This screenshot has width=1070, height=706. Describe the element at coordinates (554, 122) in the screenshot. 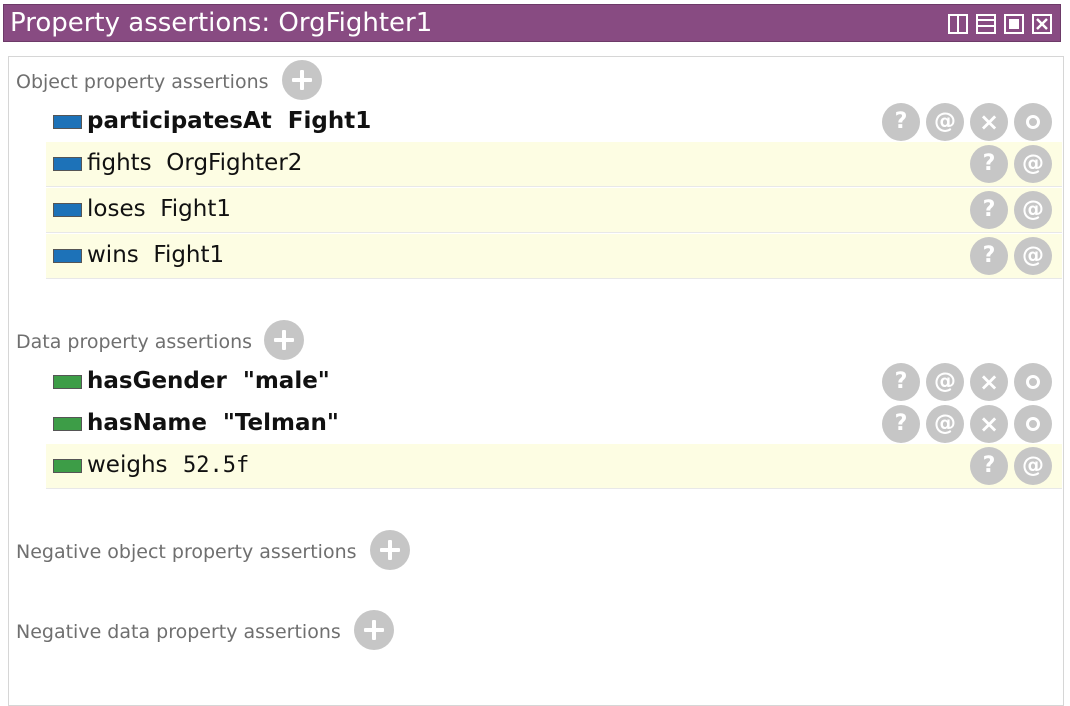

I see `object-assertion-row: participatesAt Fight1 ? @ ×` at that location.